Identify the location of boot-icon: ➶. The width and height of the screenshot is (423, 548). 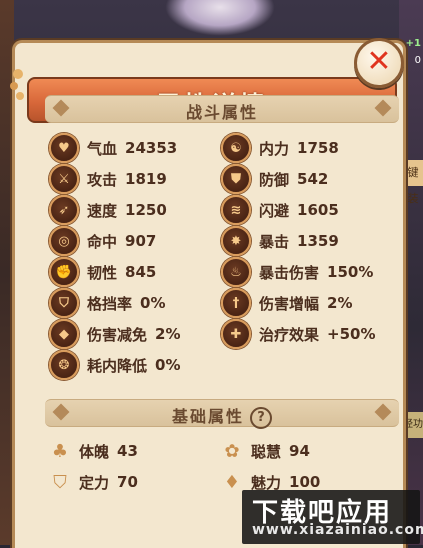
(64, 210).